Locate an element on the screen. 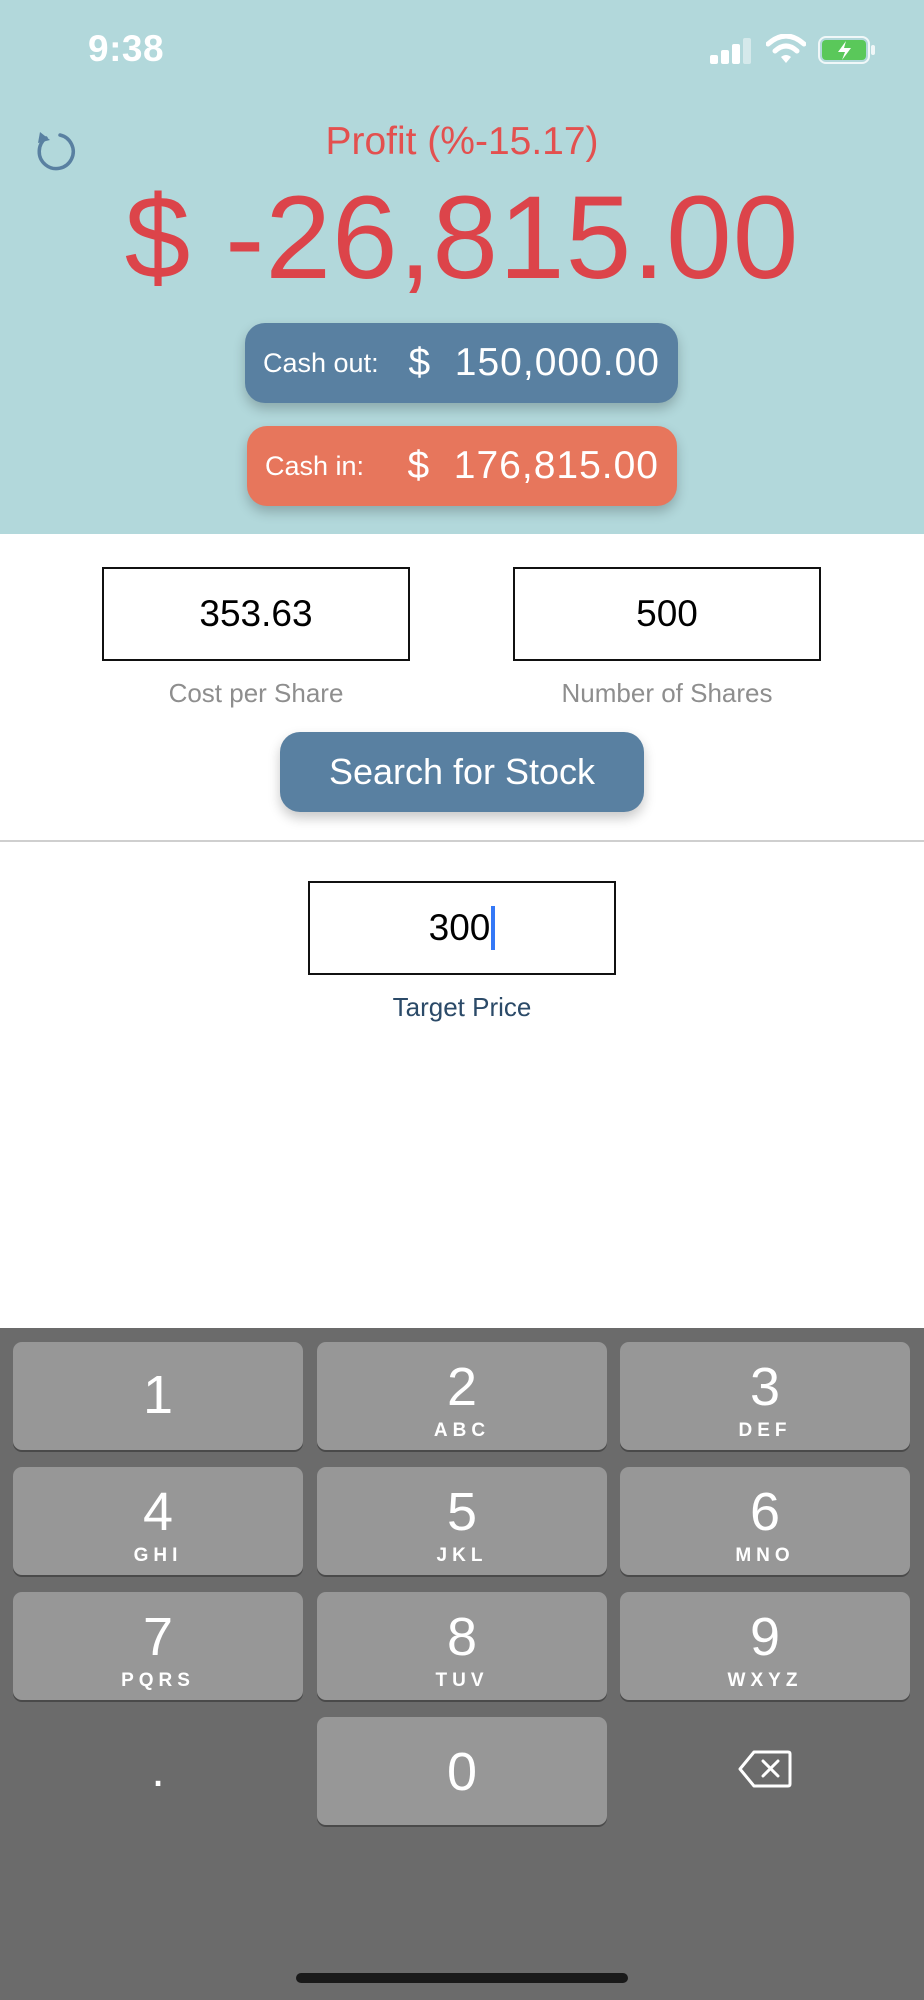  target-price-label: Target Price is located at coordinates (462, 1007).